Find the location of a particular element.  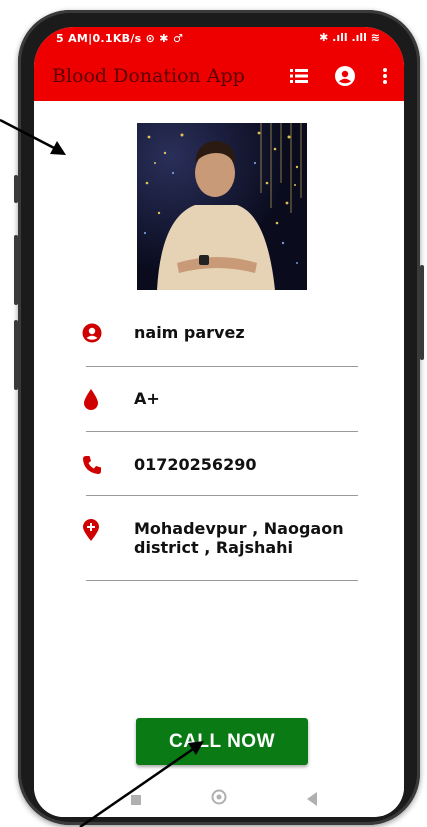

call-now-button: CALL NOW is located at coordinates (222, 741).